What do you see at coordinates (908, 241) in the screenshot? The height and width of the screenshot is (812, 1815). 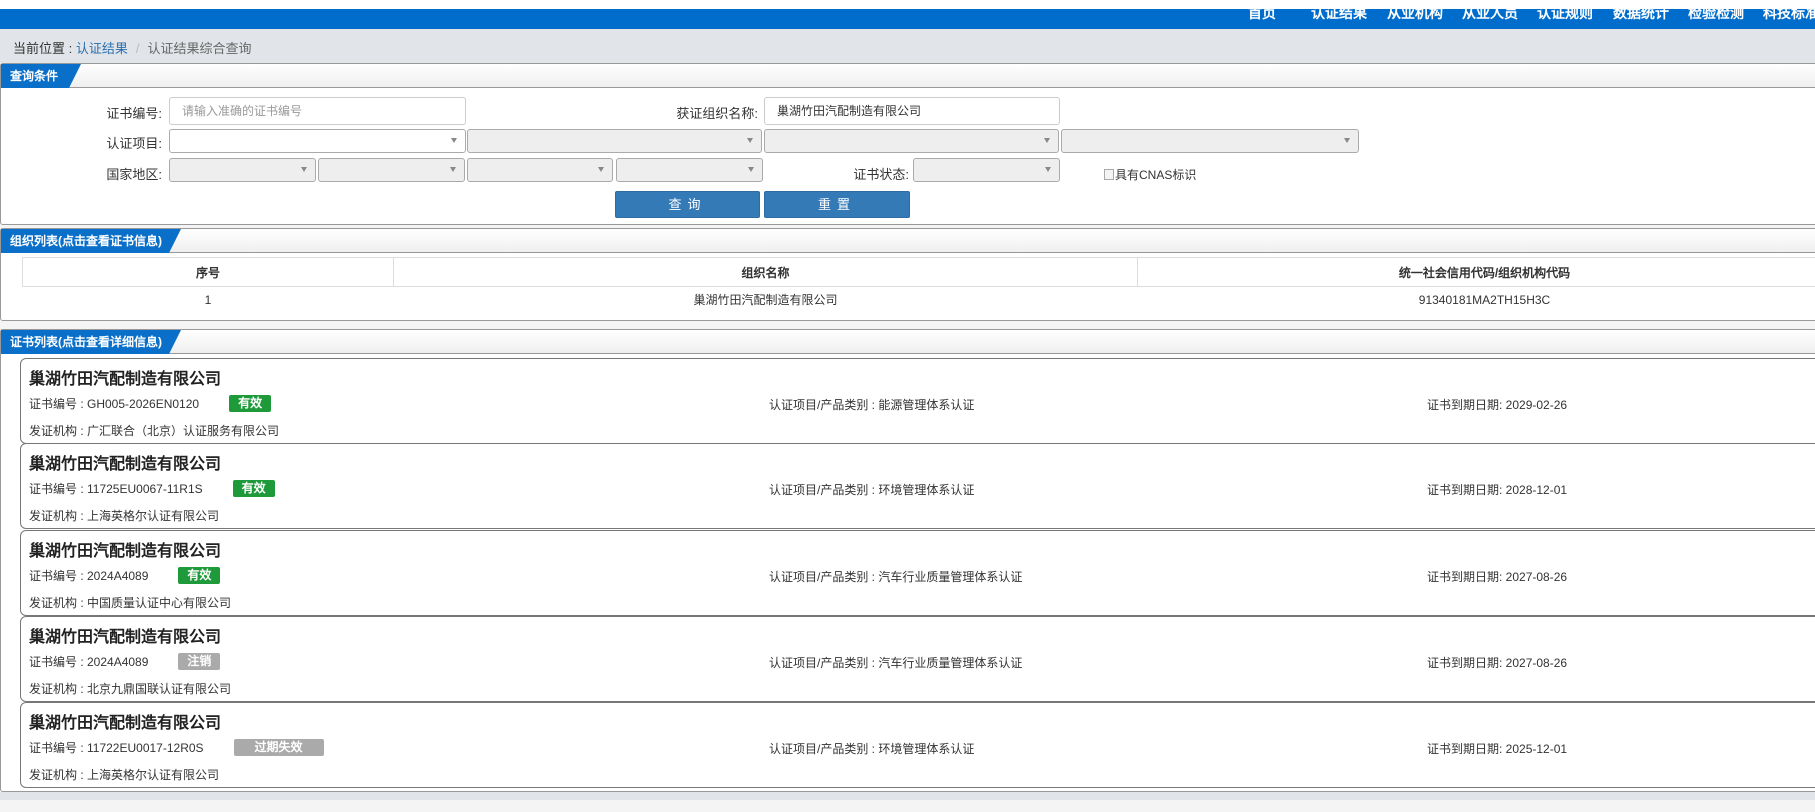 I see `org-list-header: 组织列表(点击查看证书信息)` at bounding box center [908, 241].